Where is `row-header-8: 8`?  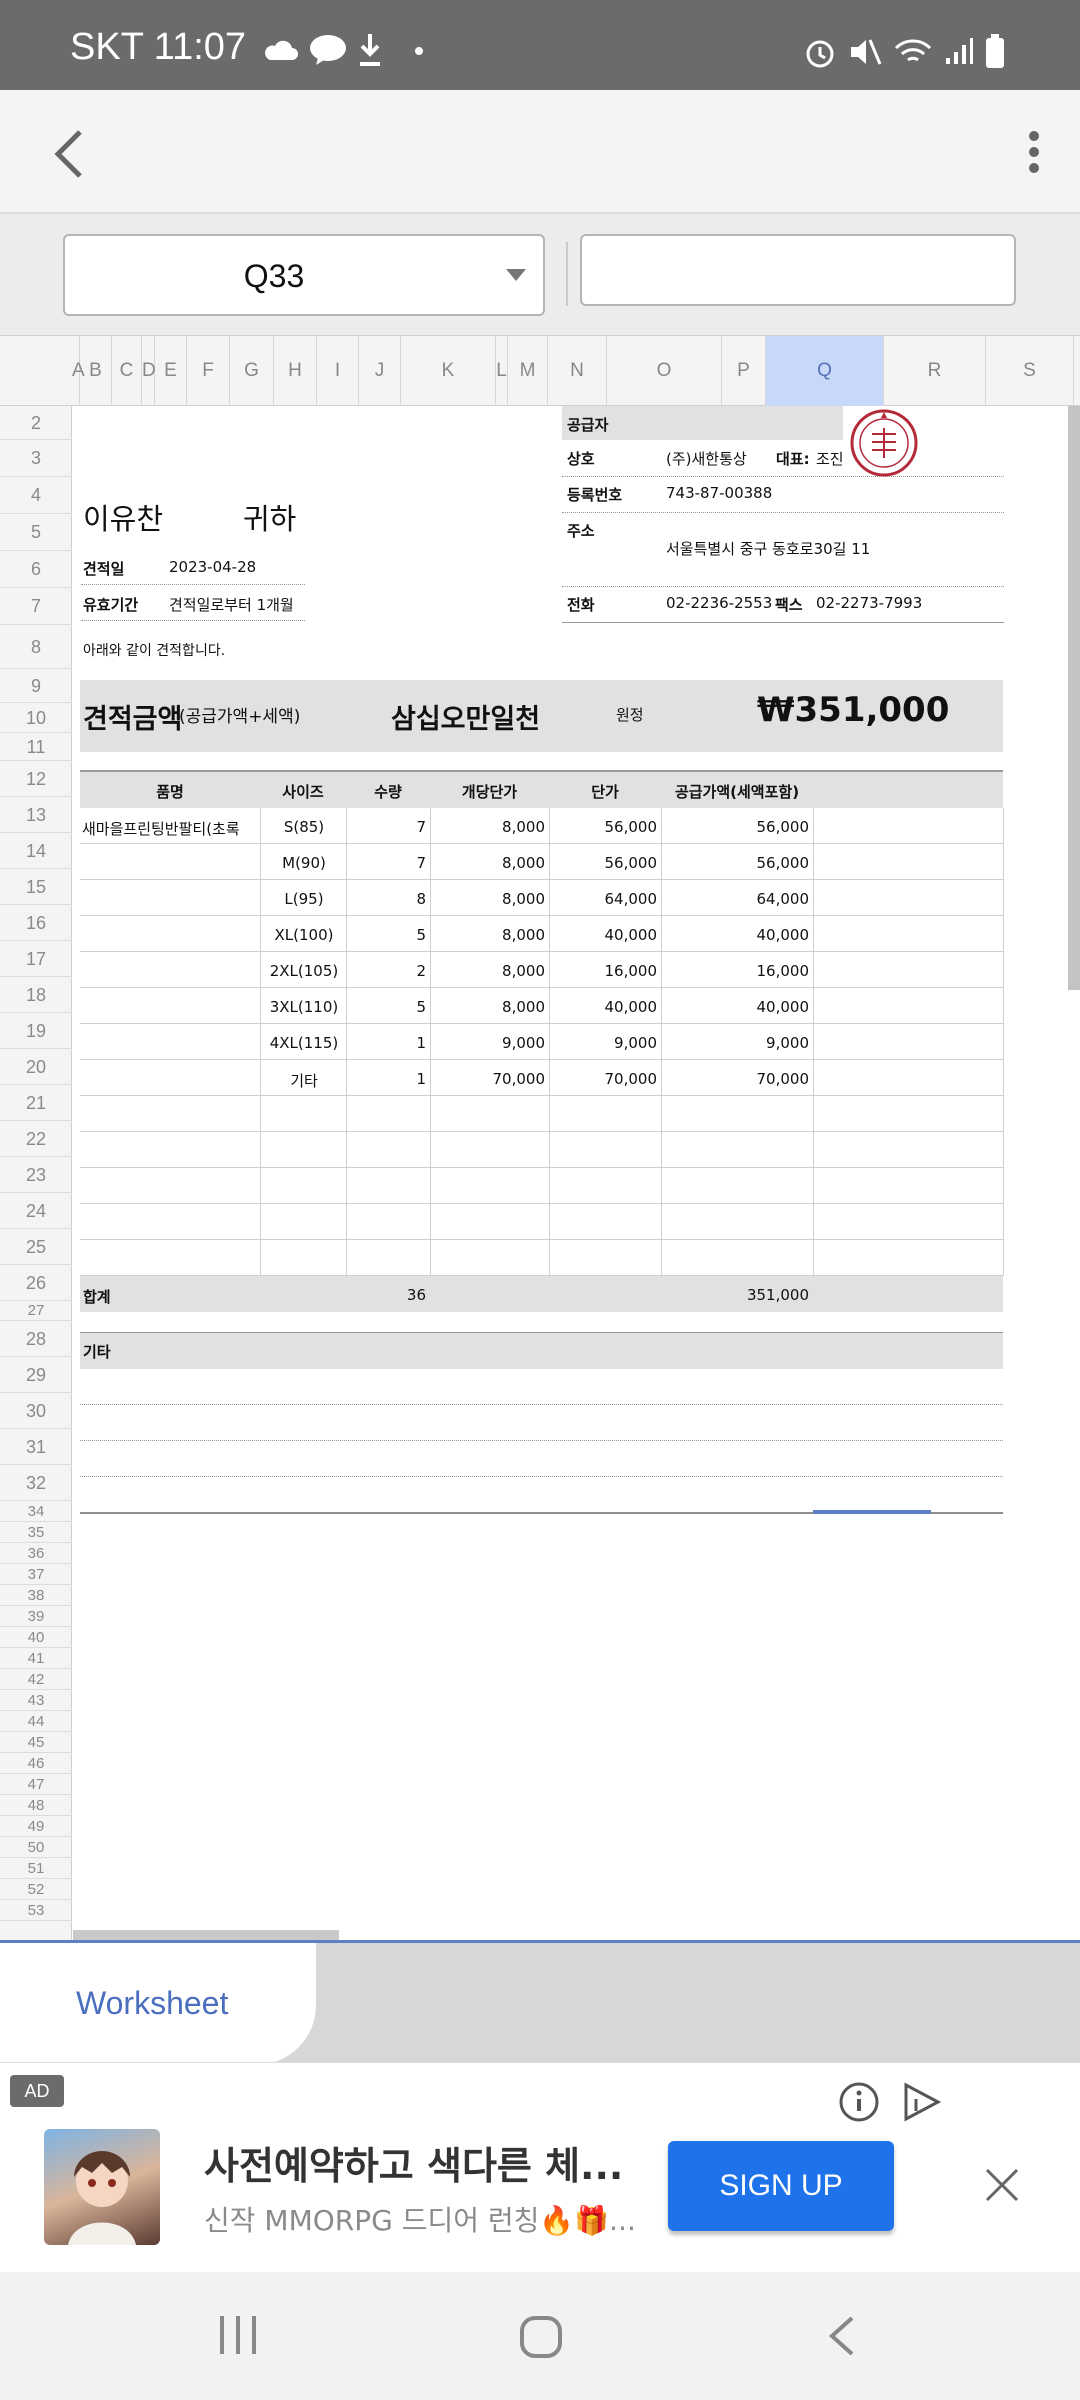
row-header-8: 8 is located at coordinates (36, 647).